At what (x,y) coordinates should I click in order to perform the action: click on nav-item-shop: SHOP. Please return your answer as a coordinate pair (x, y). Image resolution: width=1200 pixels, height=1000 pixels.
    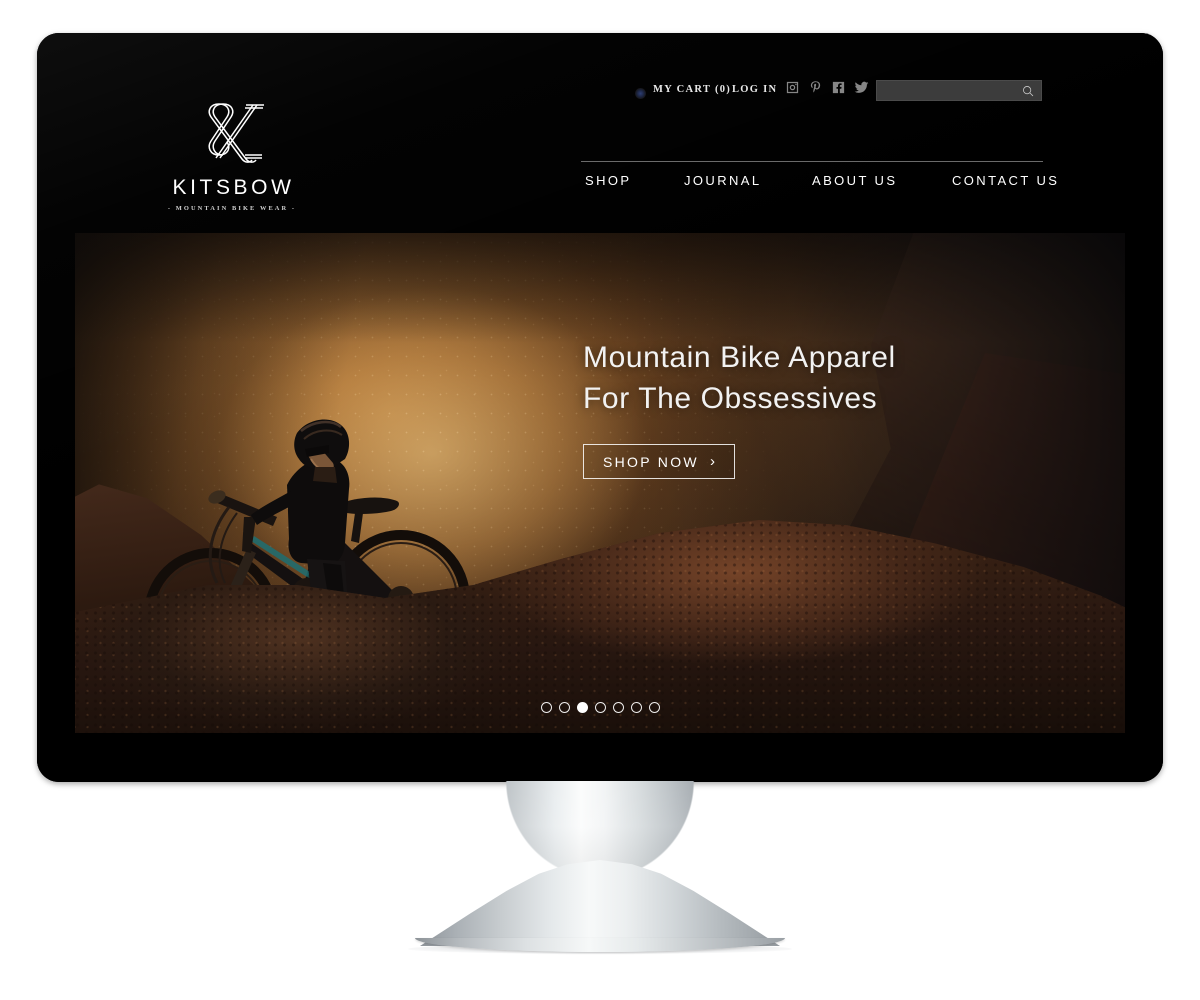
    Looking at the image, I should click on (608, 180).